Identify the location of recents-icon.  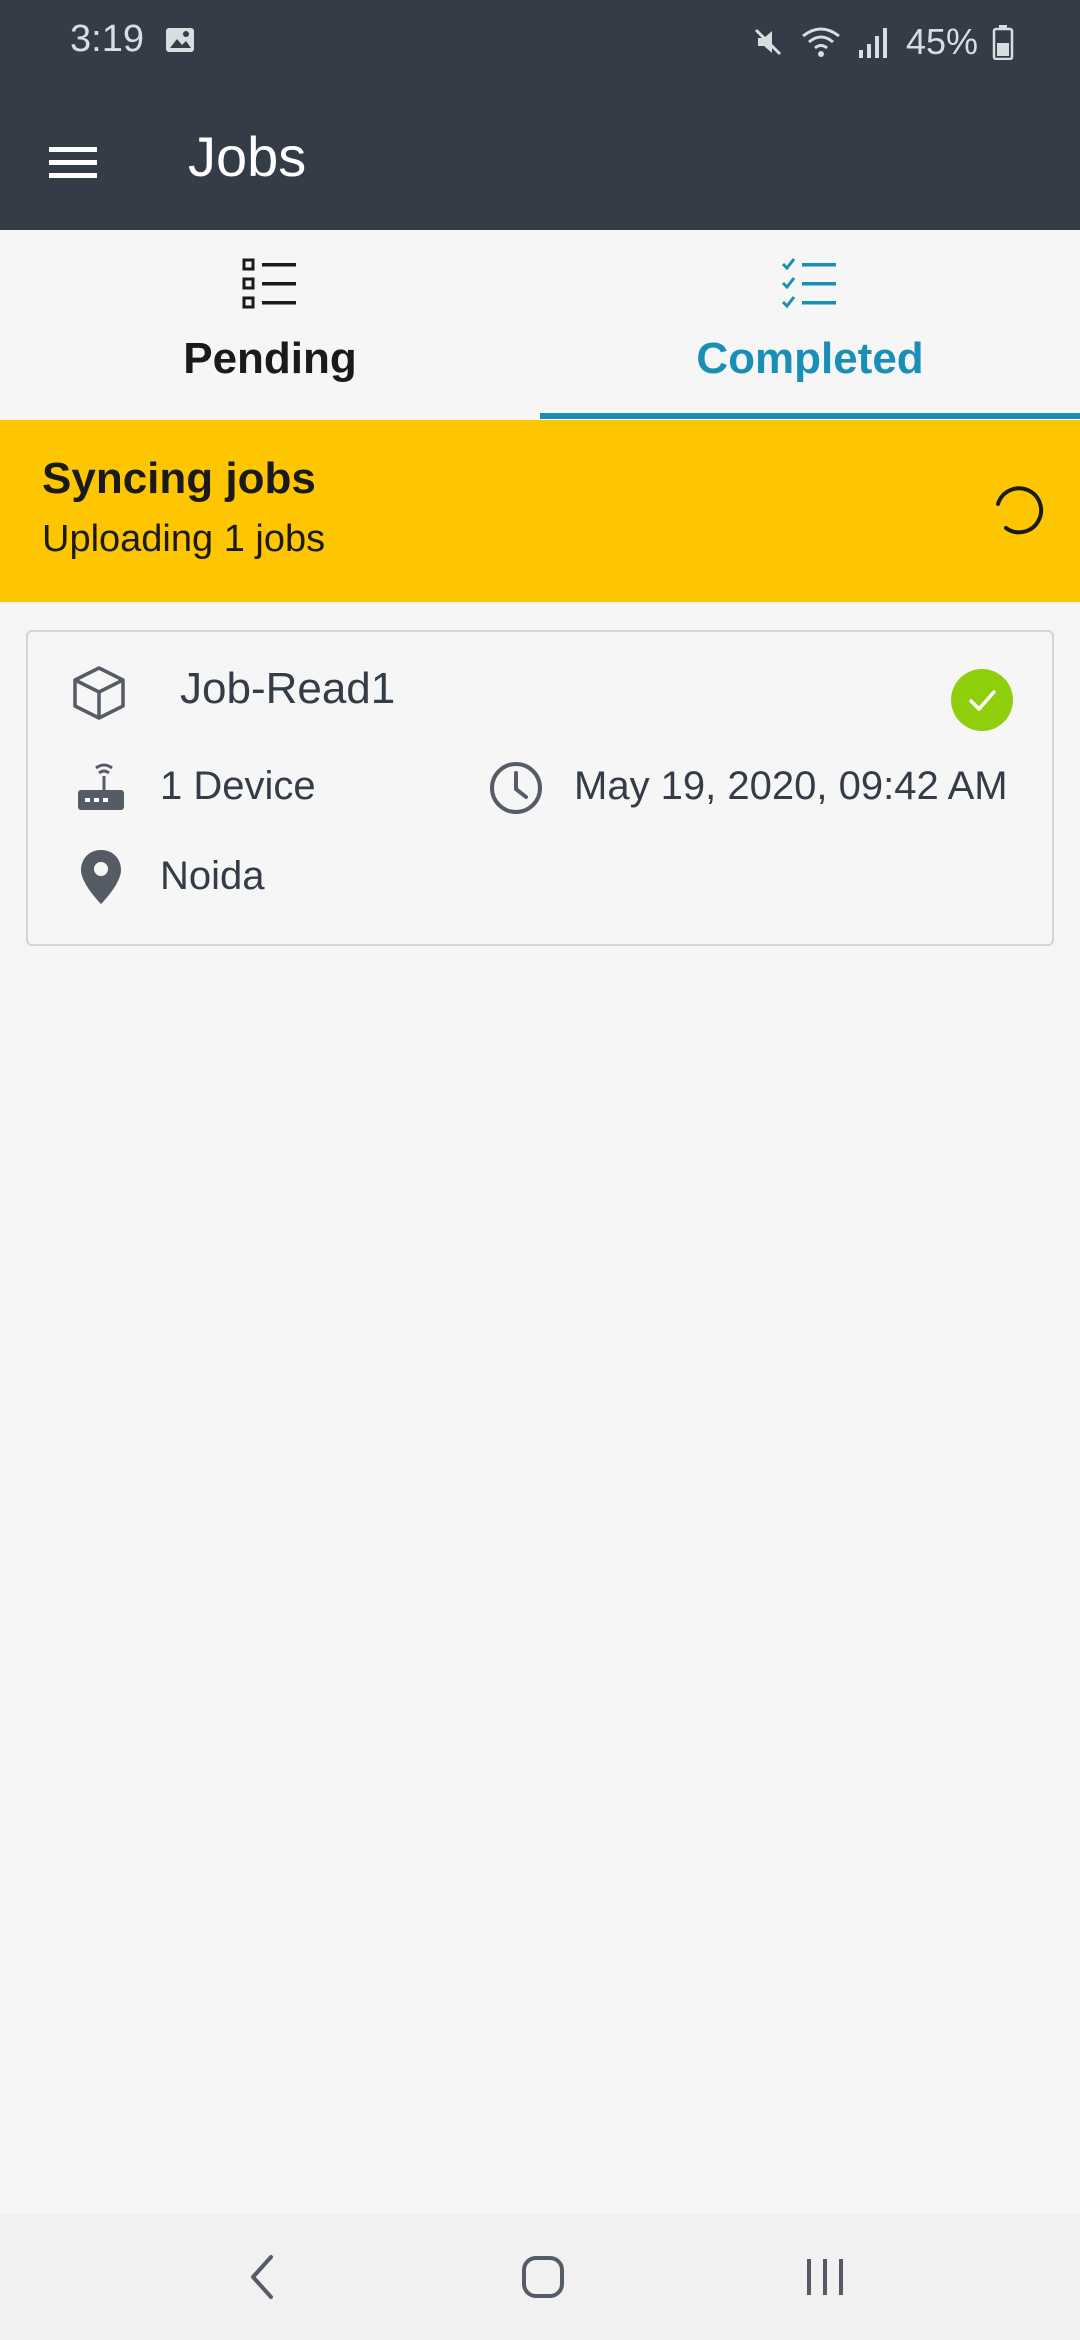
(825, 2277).